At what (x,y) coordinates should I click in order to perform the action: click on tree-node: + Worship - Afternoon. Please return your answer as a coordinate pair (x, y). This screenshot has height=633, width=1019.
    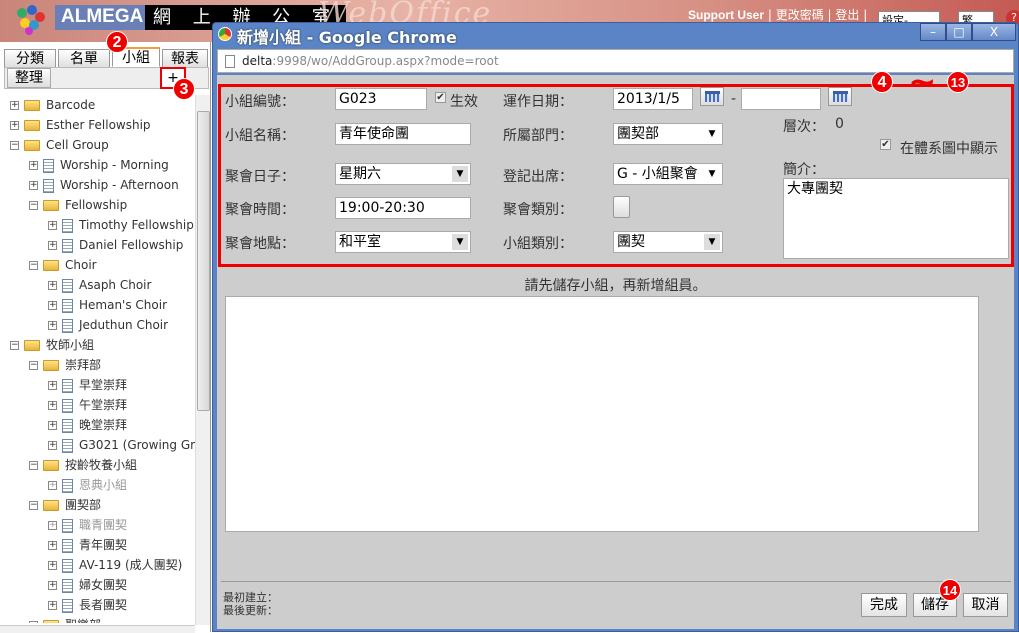
    Looking at the image, I should click on (104, 185).